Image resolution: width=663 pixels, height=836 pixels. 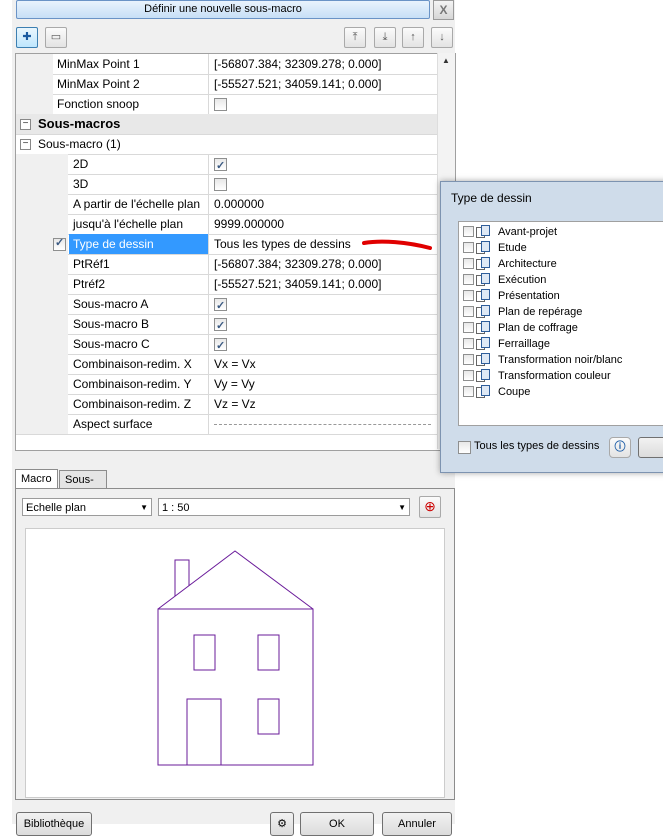 What do you see at coordinates (226, 264) in the screenshot?
I see `row-ptref1: PtRéf1 [-56807.384; 32309.278; 0.000]` at bounding box center [226, 264].